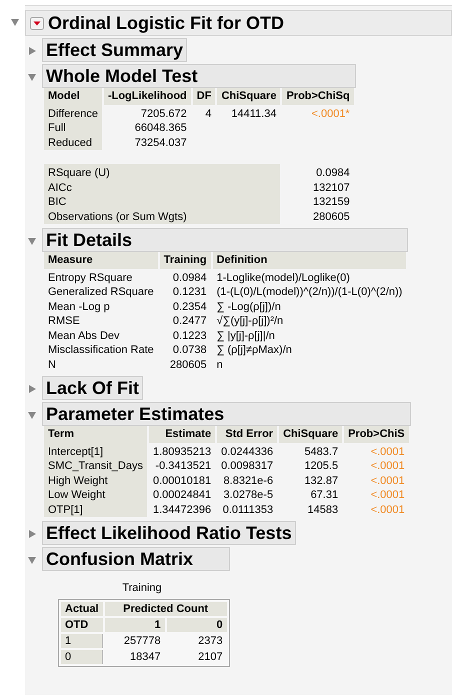 The height and width of the screenshot is (698, 452). Describe the element at coordinates (73, 96) in the screenshot. I see `column-header: Model` at that location.